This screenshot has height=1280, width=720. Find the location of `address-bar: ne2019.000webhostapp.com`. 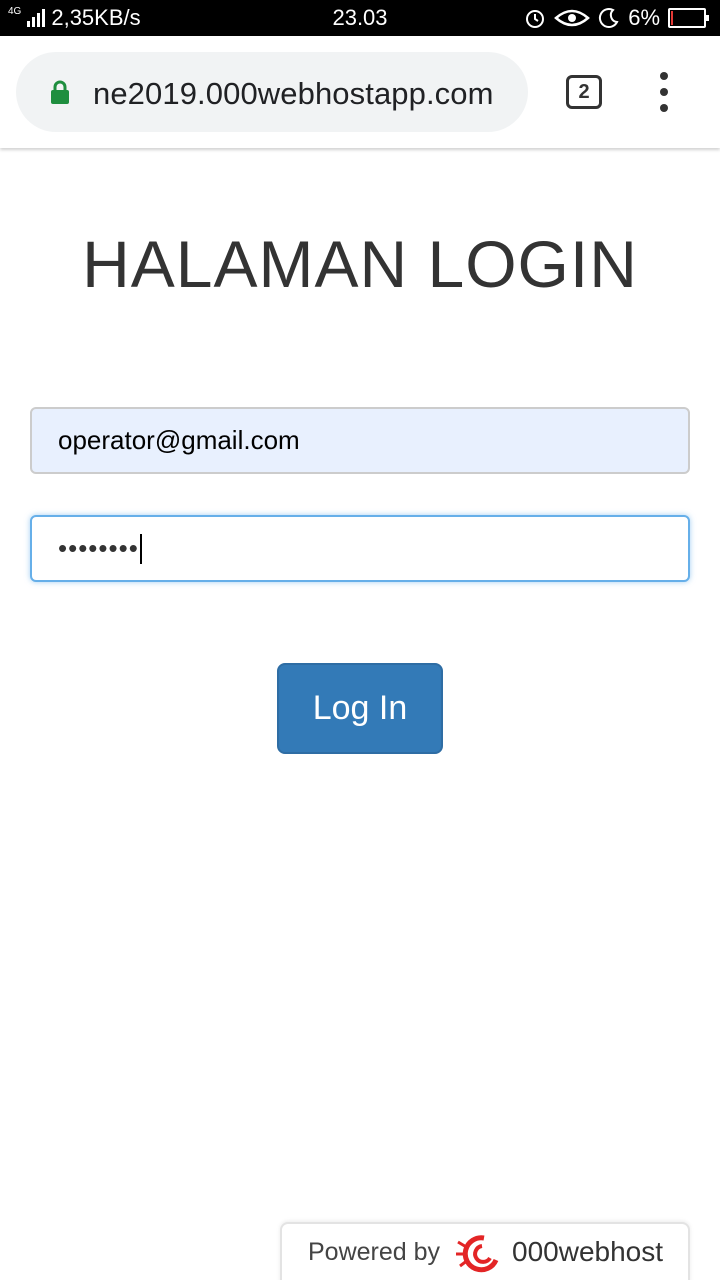

address-bar: ne2019.000webhostapp.com is located at coordinates (272, 92).